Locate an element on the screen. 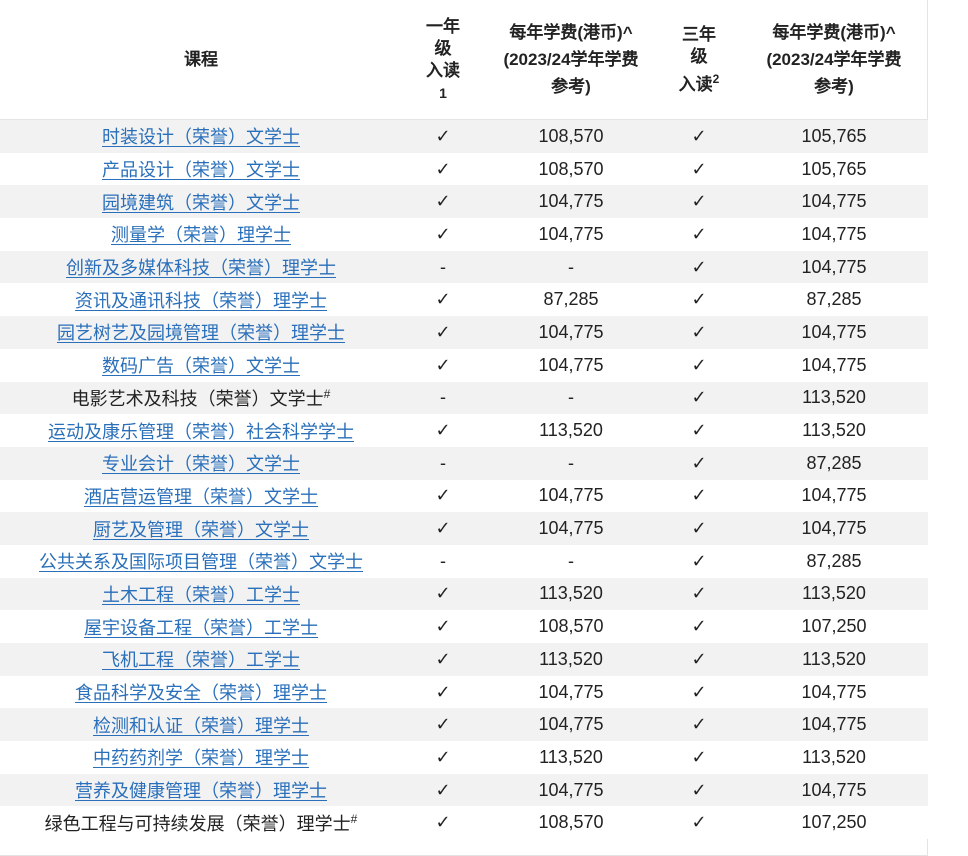  annual-fee-1-cell: 87,285 is located at coordinates (571, 300).